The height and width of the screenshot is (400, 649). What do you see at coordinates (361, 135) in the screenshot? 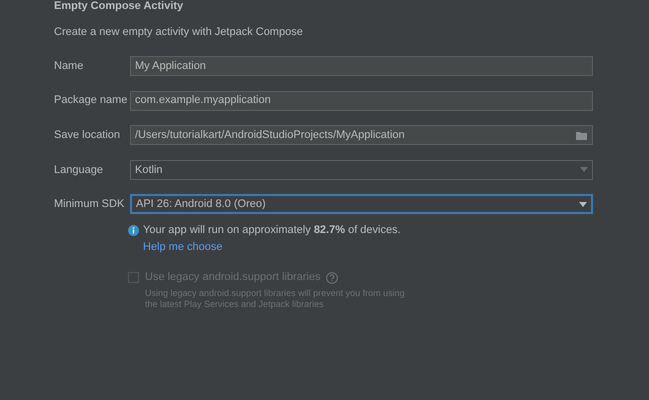
I see `input-field: /Users/tutorialkart/AndroidStudioProjects/MyApplication` at bounding box center [361, 135].